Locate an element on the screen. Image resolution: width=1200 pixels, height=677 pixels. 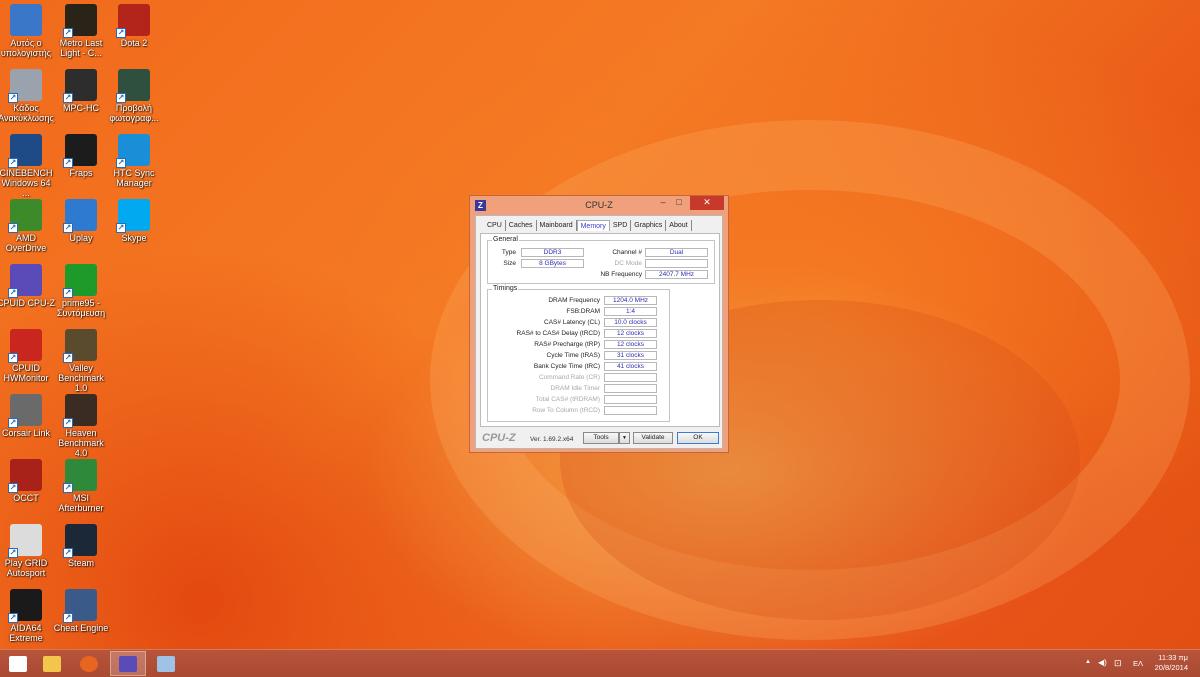
corsair-link-icon: ↗ is located at coordinates (25, 411).